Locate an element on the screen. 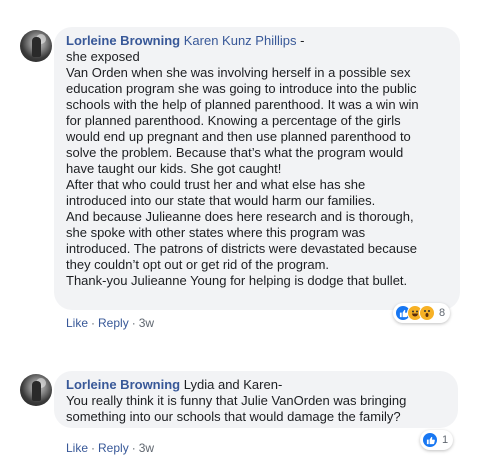 The width and height of the screenshot is (479, 465). reactions-summary: 8 is located at coordinates (422, 313).